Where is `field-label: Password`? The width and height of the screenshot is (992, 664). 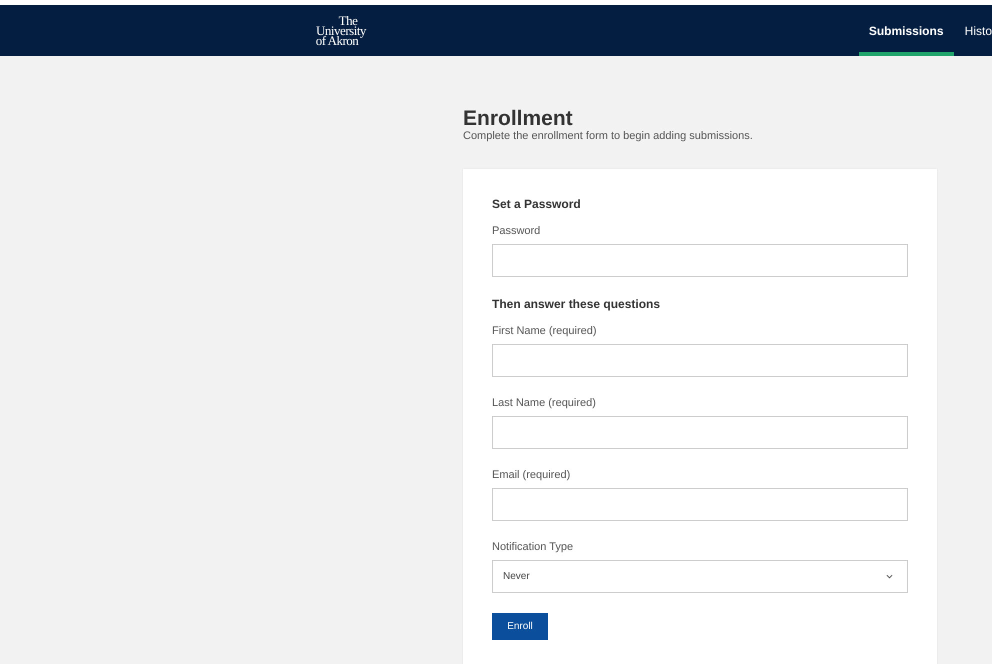 field-label: Password is located at coordinates (517, 231).